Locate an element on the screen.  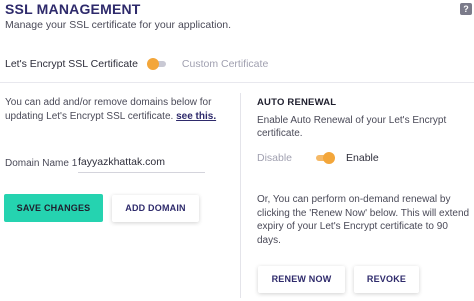
renew-now-button: RENEW NOW is located at coordinates (301, 279).